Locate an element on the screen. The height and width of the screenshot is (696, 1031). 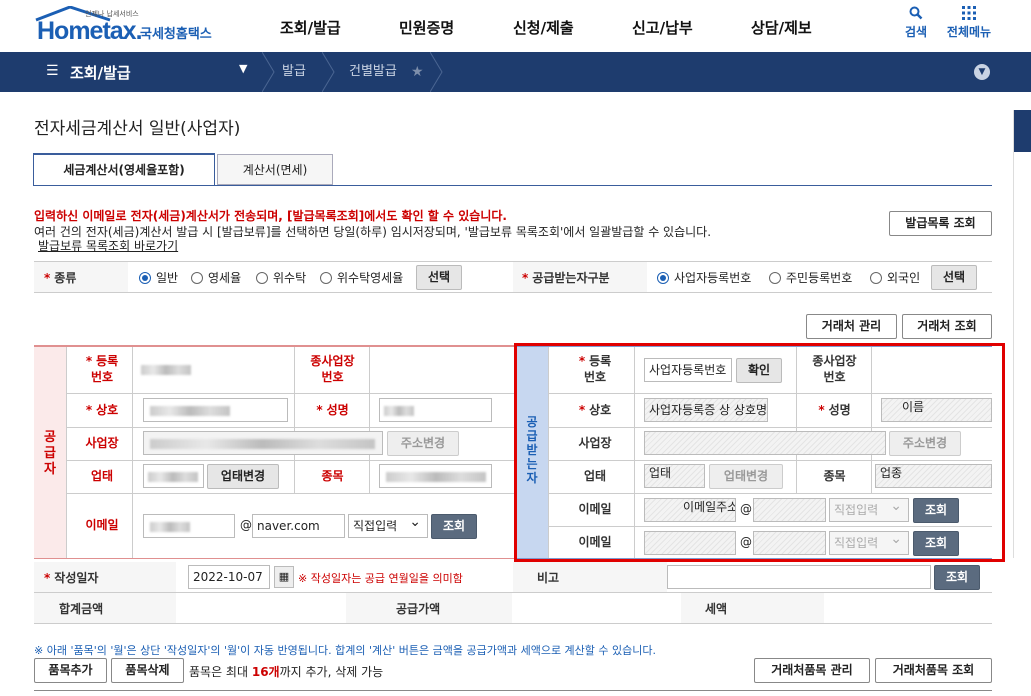
supplier-email-id-input is located at coordinates (189, 526).